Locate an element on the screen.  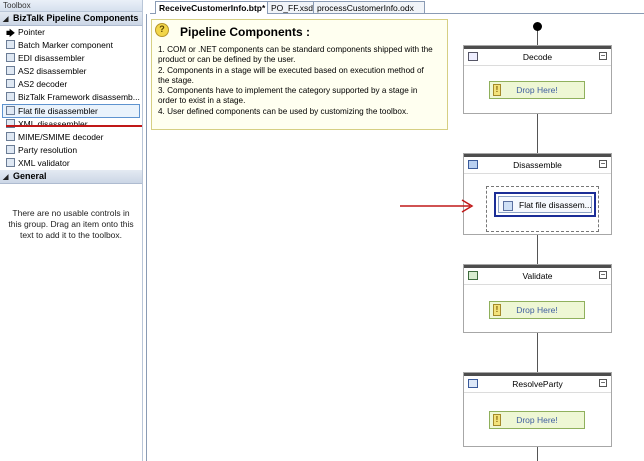
toolbox-item-batch-marker: Batch Marker component is located at coordinates (71, 45).